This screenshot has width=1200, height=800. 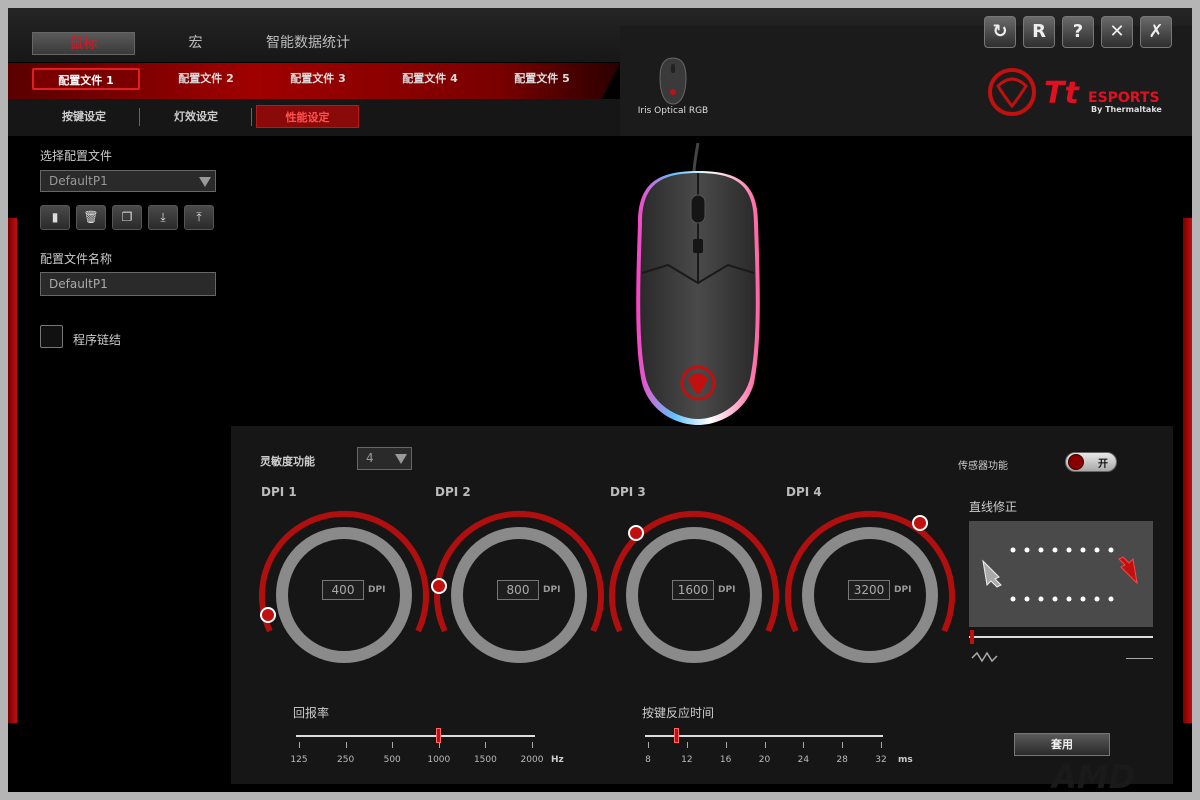 What do you see at coordinates (195, 43) in the screenshot?
I see `tab-macro: 宏` at bounding box center [195, 43].